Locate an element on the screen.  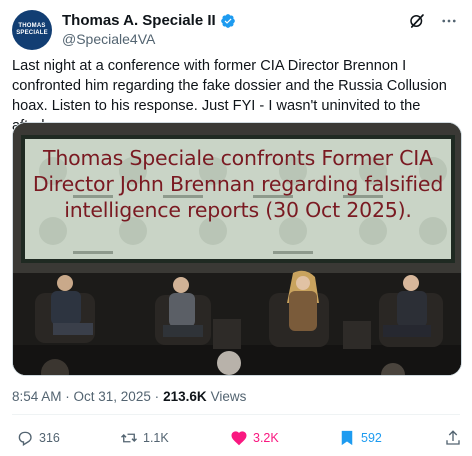
caption-line-3: intelligence reports (30 Oct 2025). is located at coordinates (238, 210).